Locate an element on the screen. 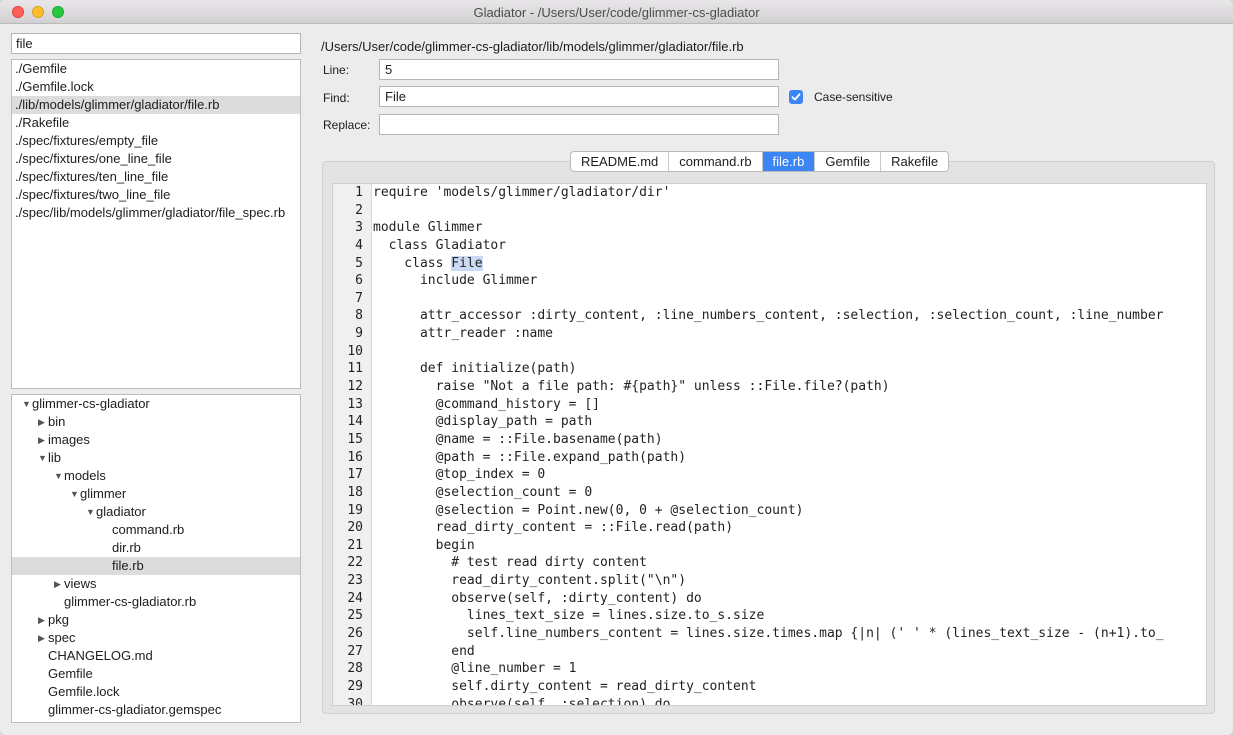  line-number: 10 is located at coordinates (355, 351).